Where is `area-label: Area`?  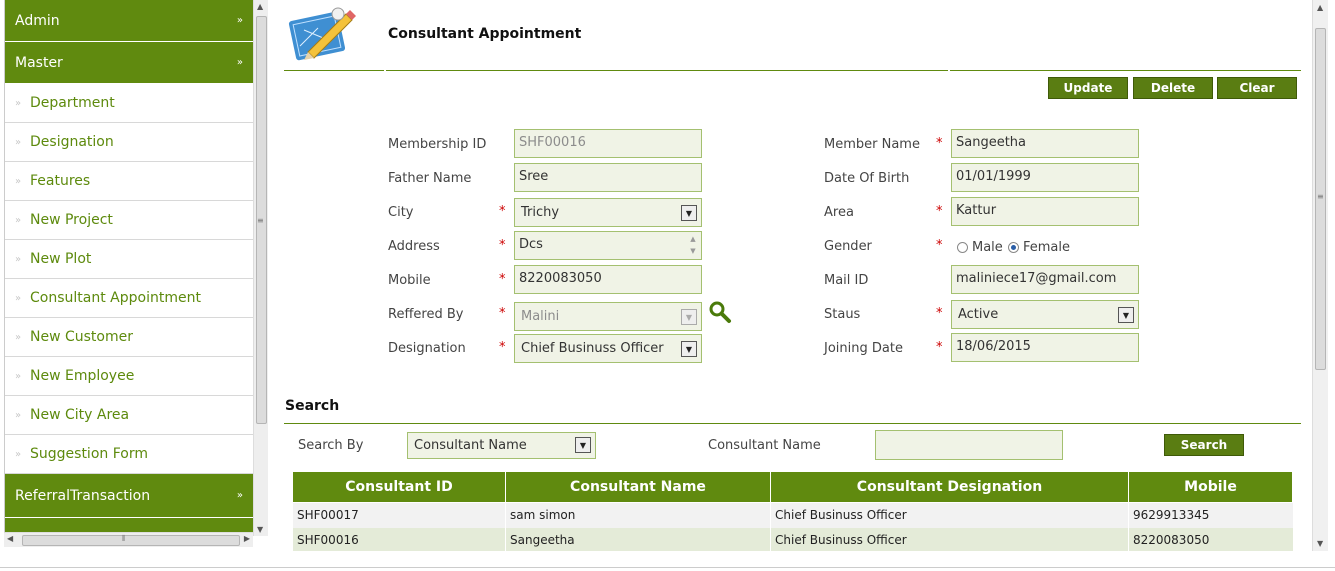 area-label: Area is located at coordinates (839, 212).